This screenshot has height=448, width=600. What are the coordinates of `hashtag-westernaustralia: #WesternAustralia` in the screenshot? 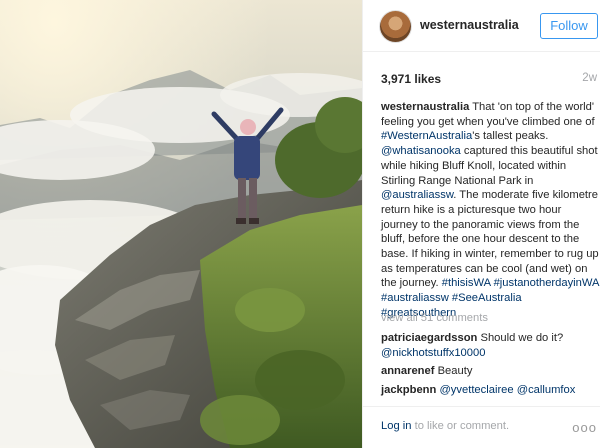 It's located at (426, 136).